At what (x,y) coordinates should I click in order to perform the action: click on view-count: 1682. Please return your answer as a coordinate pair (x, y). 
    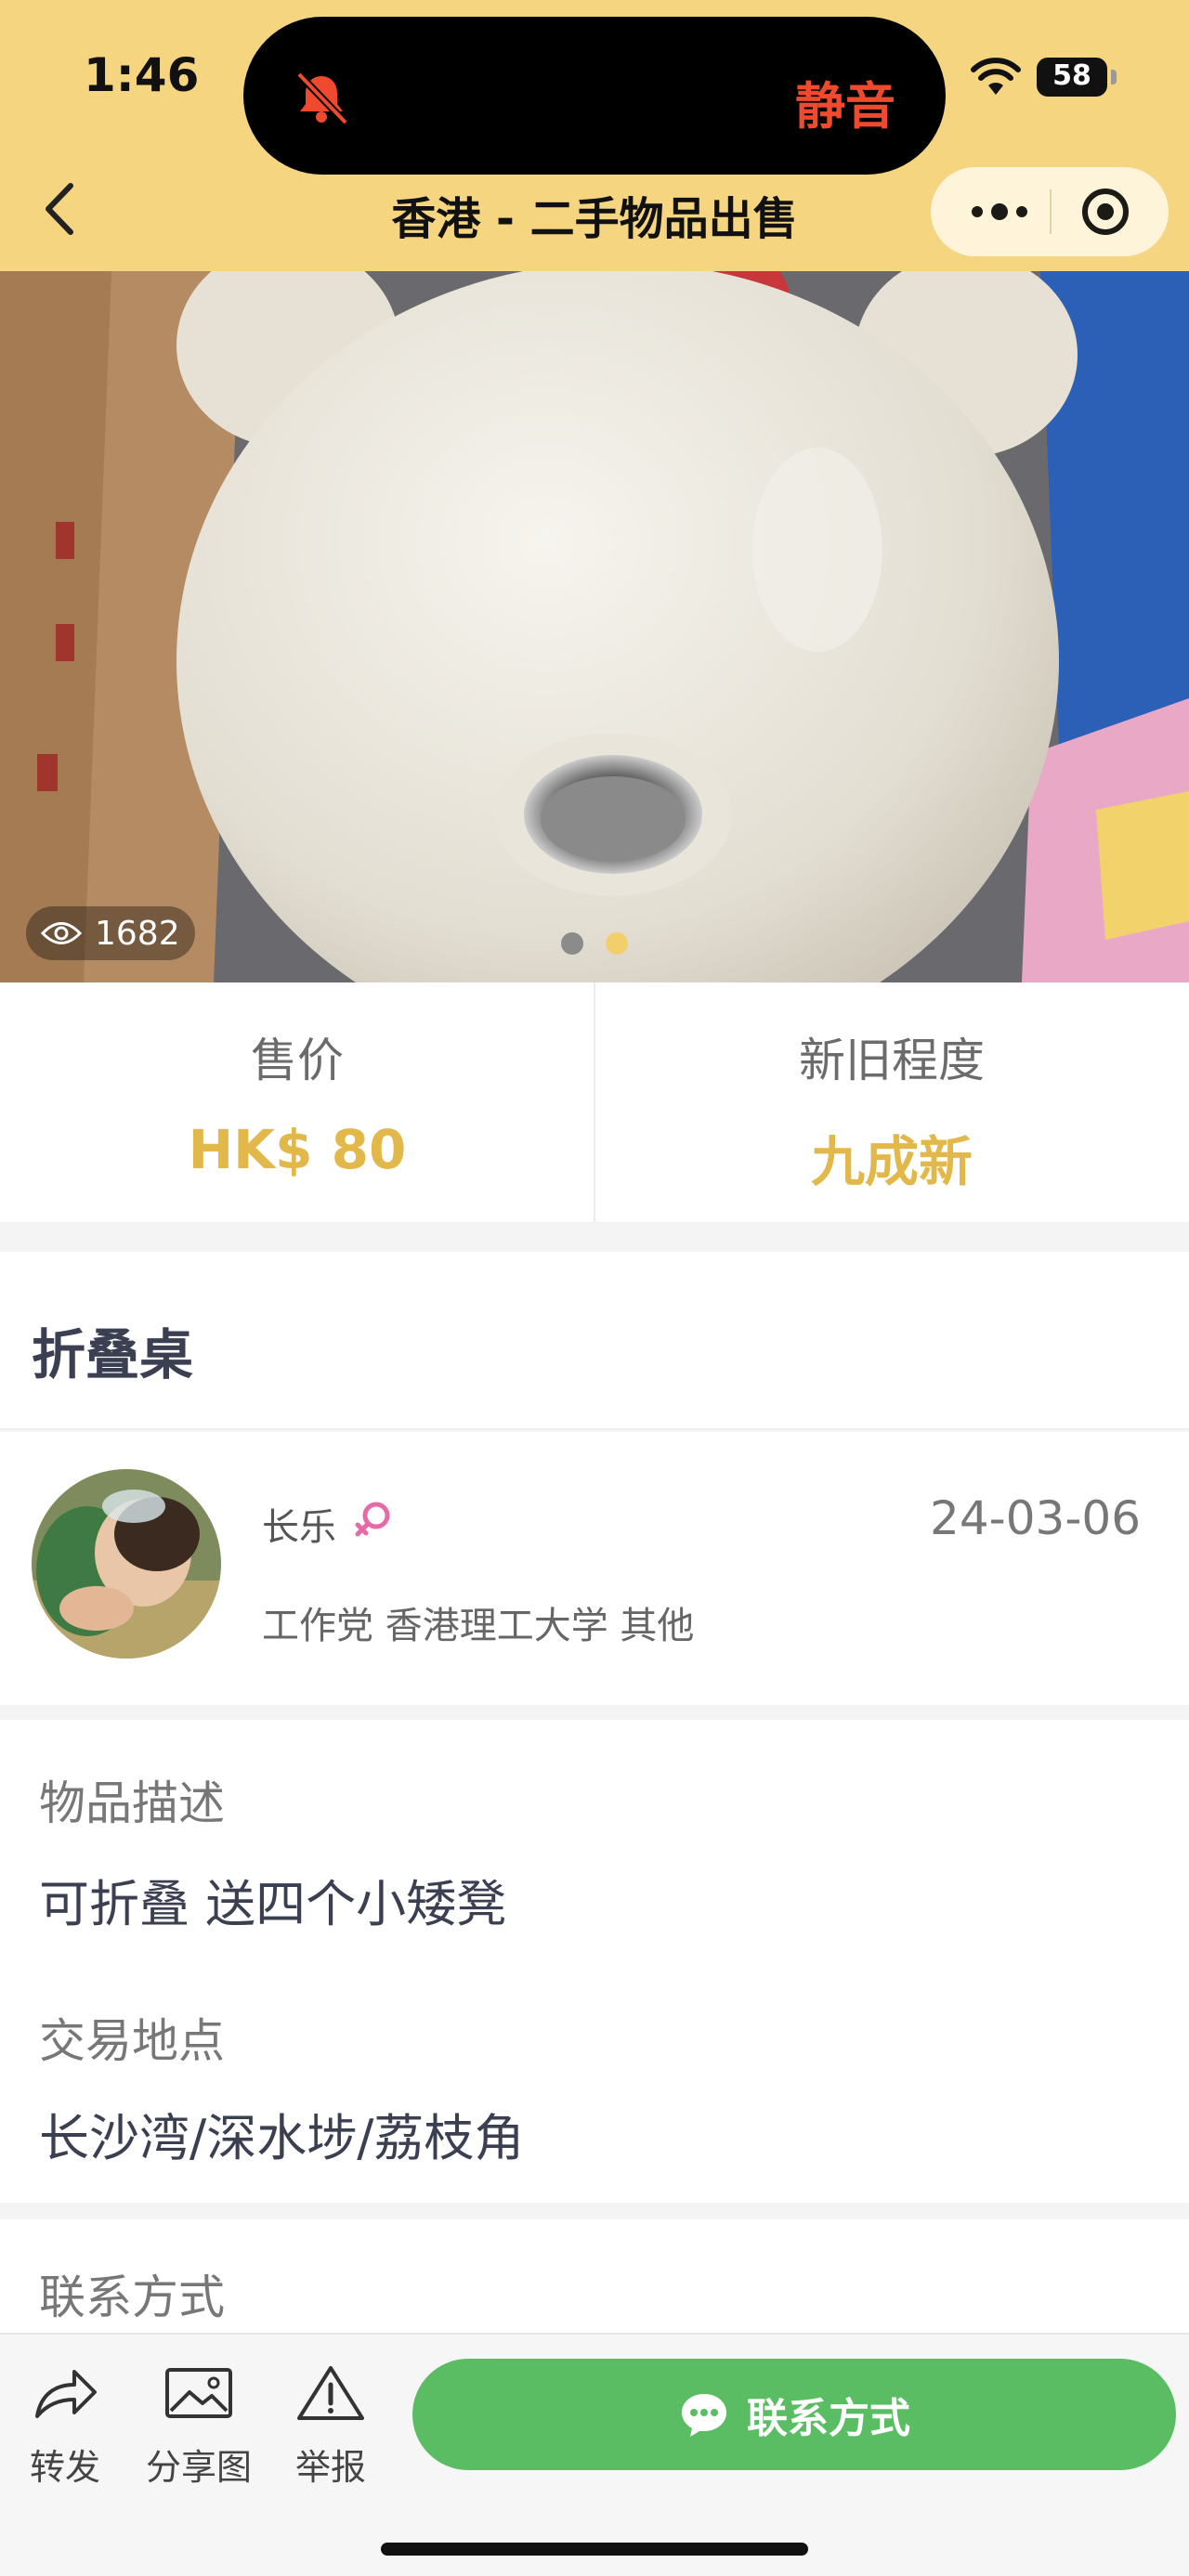
    Looking at the image, I should click on (137, 933).